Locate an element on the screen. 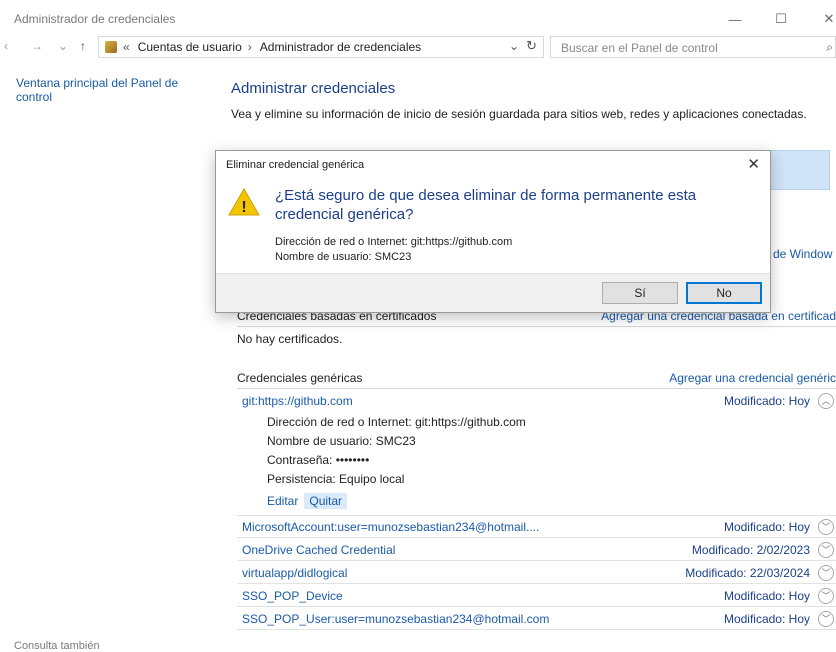 This screenshot has height=652, width=836. credential-modified: Modificado: 22/03/2024 is located at coordinates (747, 572).